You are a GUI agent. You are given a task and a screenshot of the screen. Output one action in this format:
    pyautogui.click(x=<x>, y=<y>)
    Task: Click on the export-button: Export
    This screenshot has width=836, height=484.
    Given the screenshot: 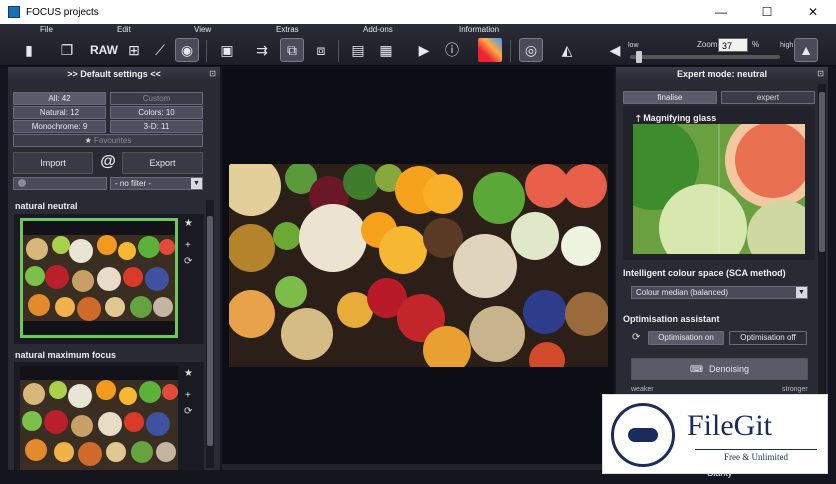 What is the action you would take?
    pyautogui.click(x=162, y=163)
    